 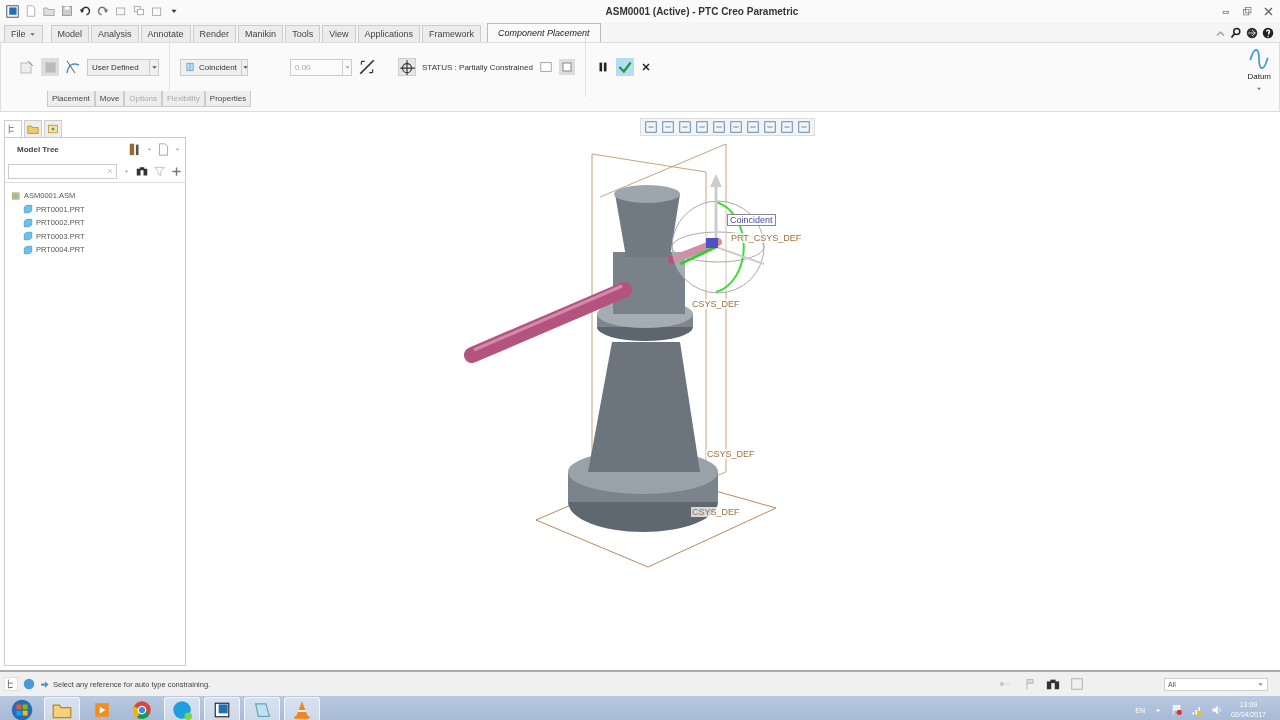 What do you see at coordinates (1247, 11) in the screenshot?
I see `restore-icon` at bounding box center [1247, 11].